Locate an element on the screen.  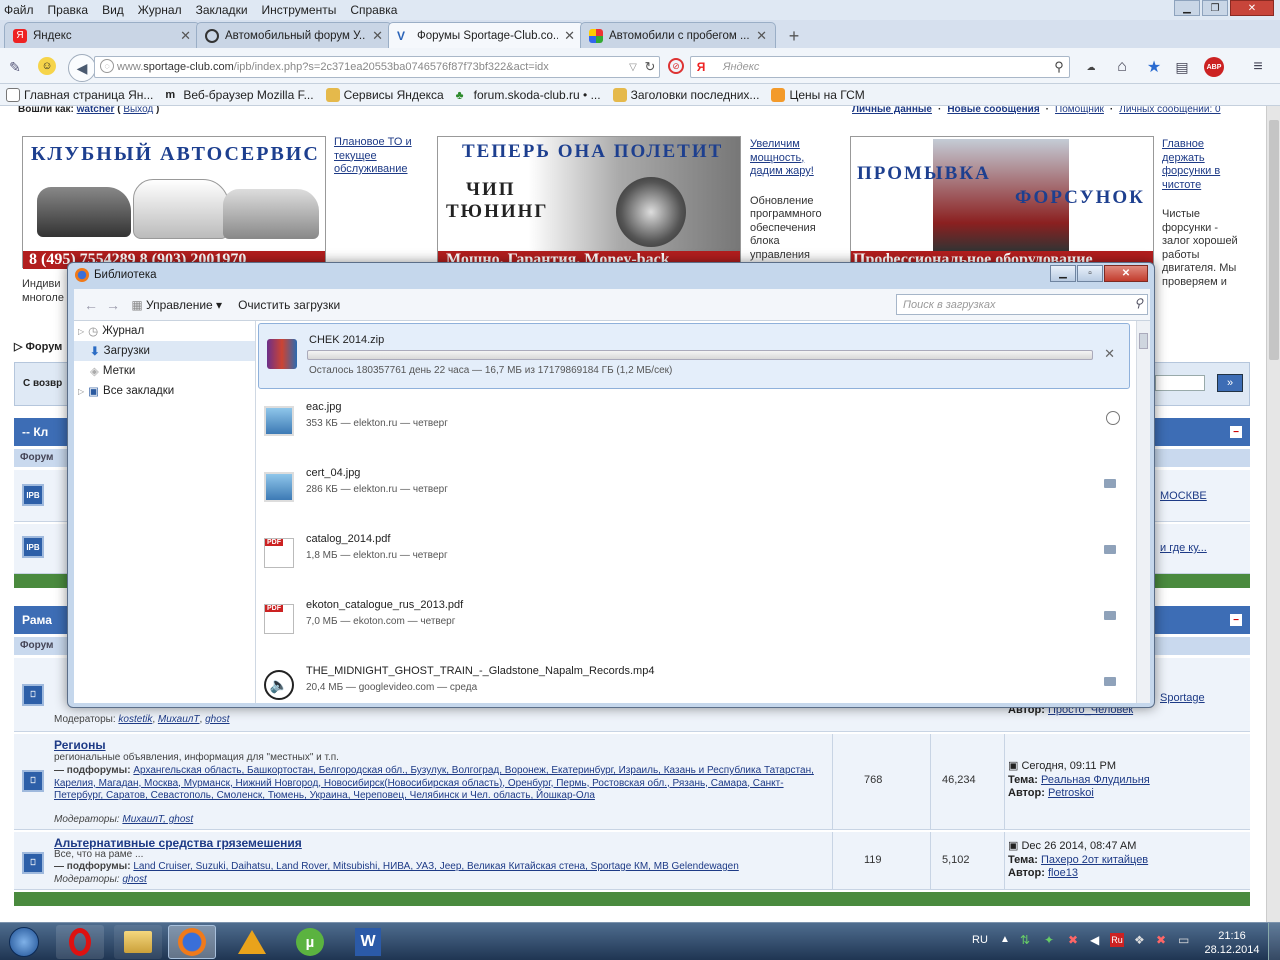
downloads-scrollbar is located at coordinates (1143, 512).